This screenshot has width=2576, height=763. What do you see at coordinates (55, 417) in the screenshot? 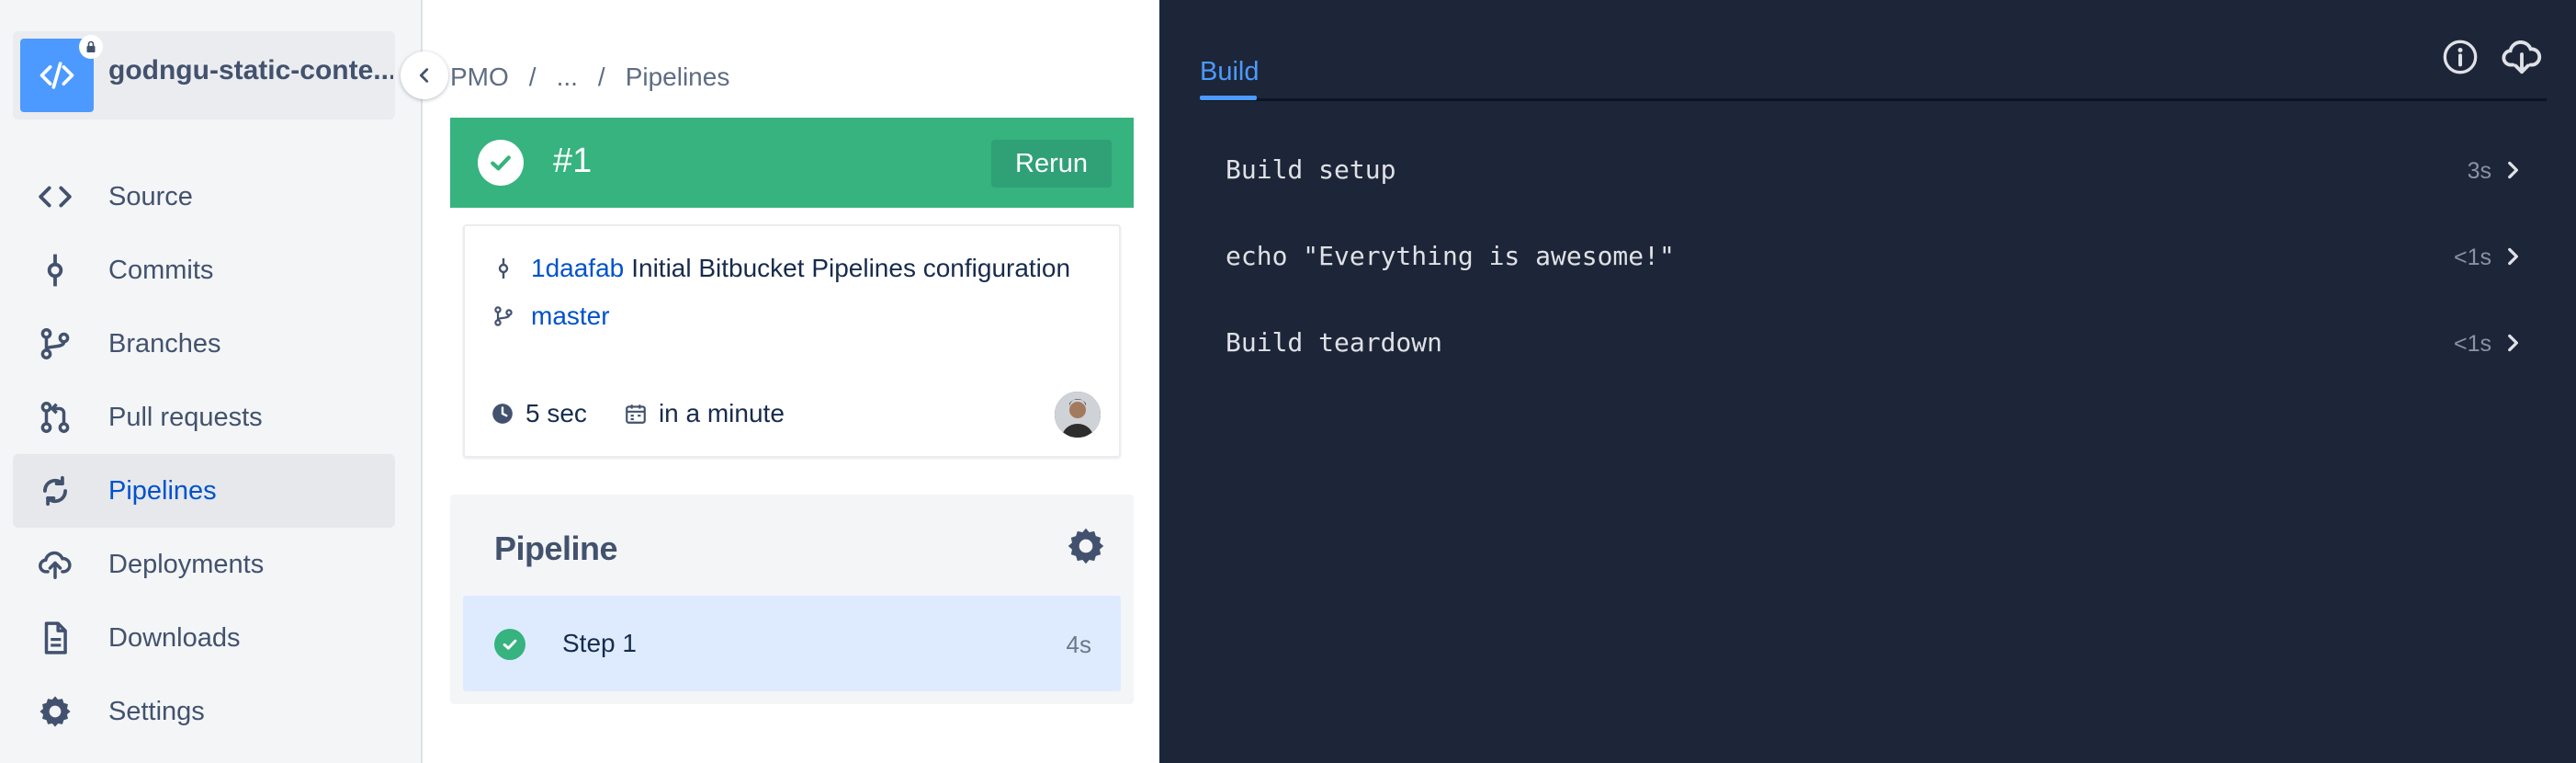
I see `pull-request-icon` at bounding box center [55, 417].